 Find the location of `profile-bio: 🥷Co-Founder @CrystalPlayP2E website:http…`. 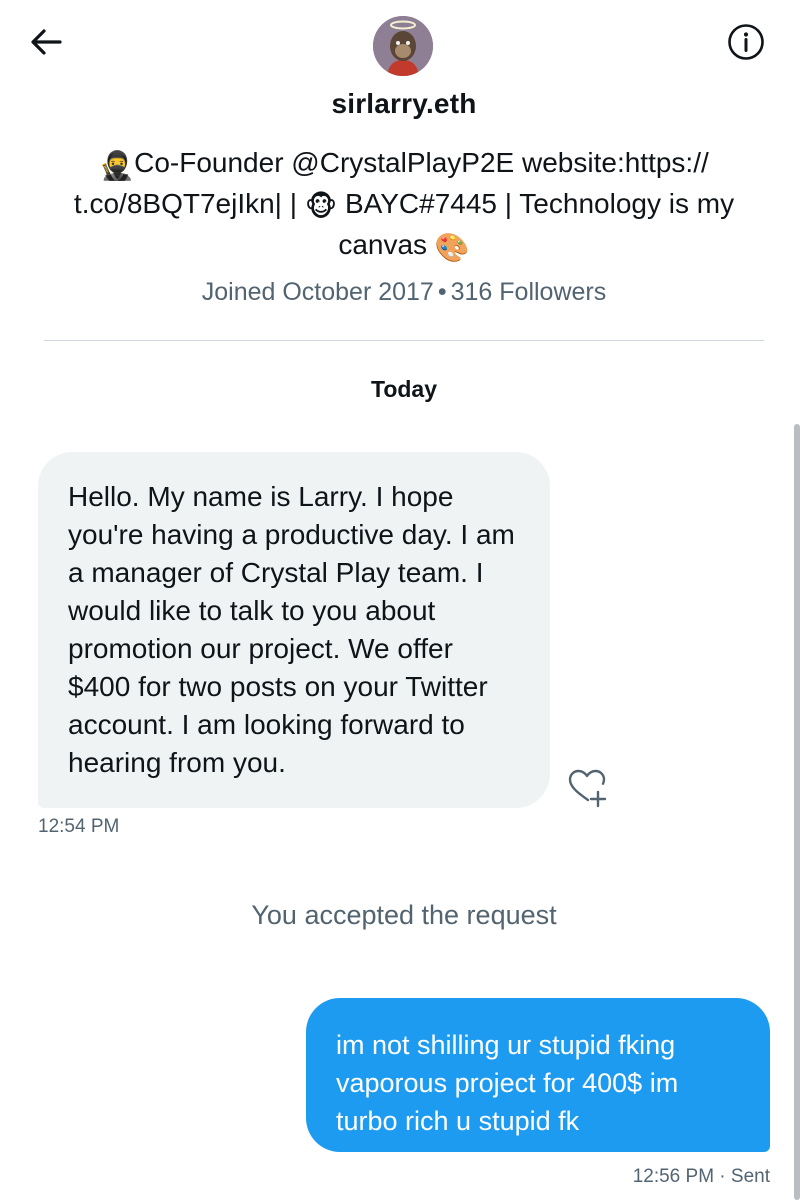

profile-bio: 🥷Co-Founder @CrystalPlayP2E website:http… is located at coordinates (404, 205).